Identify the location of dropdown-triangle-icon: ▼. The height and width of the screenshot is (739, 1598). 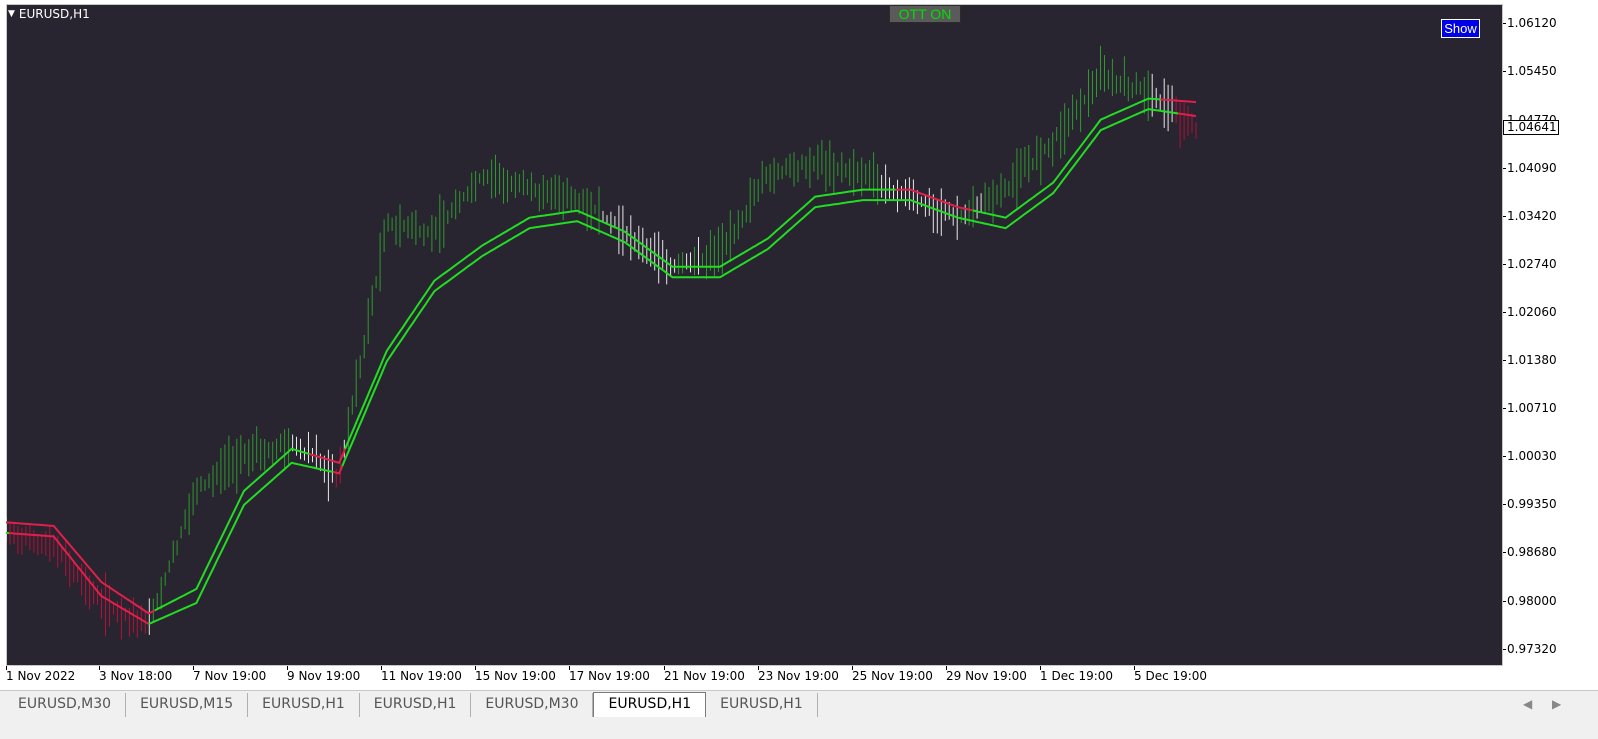
(11, 14).